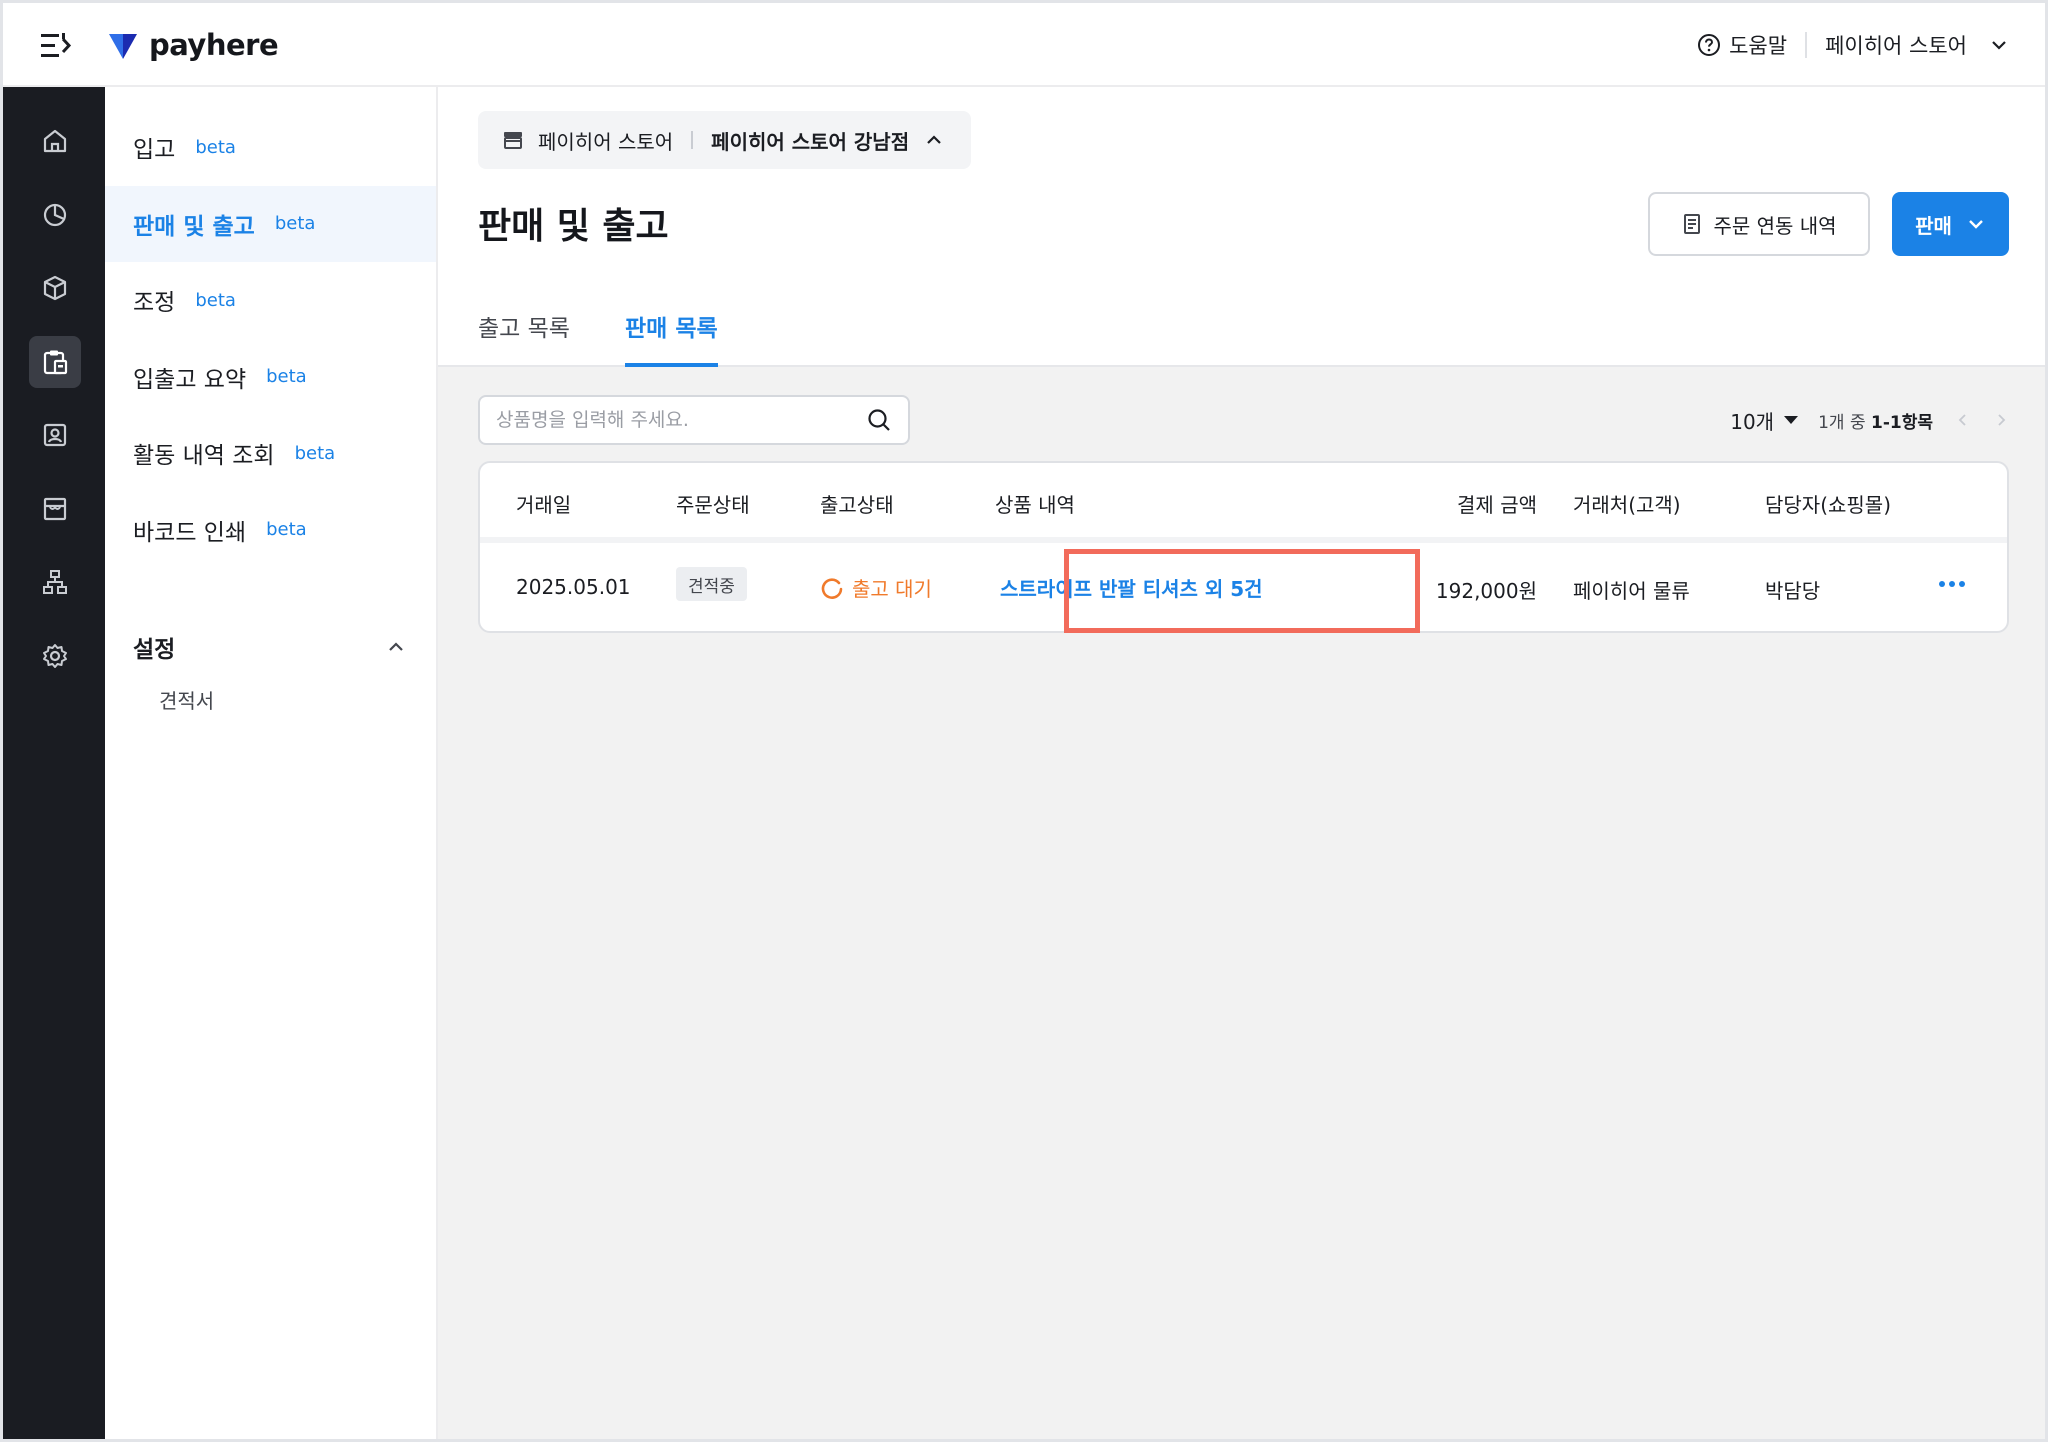 This screenshot has width=2048, height=1442. Describe the element at coordinates (190, 379) in the screenshot. I see `sidebar-item-label: 입출고 요약` at that location.